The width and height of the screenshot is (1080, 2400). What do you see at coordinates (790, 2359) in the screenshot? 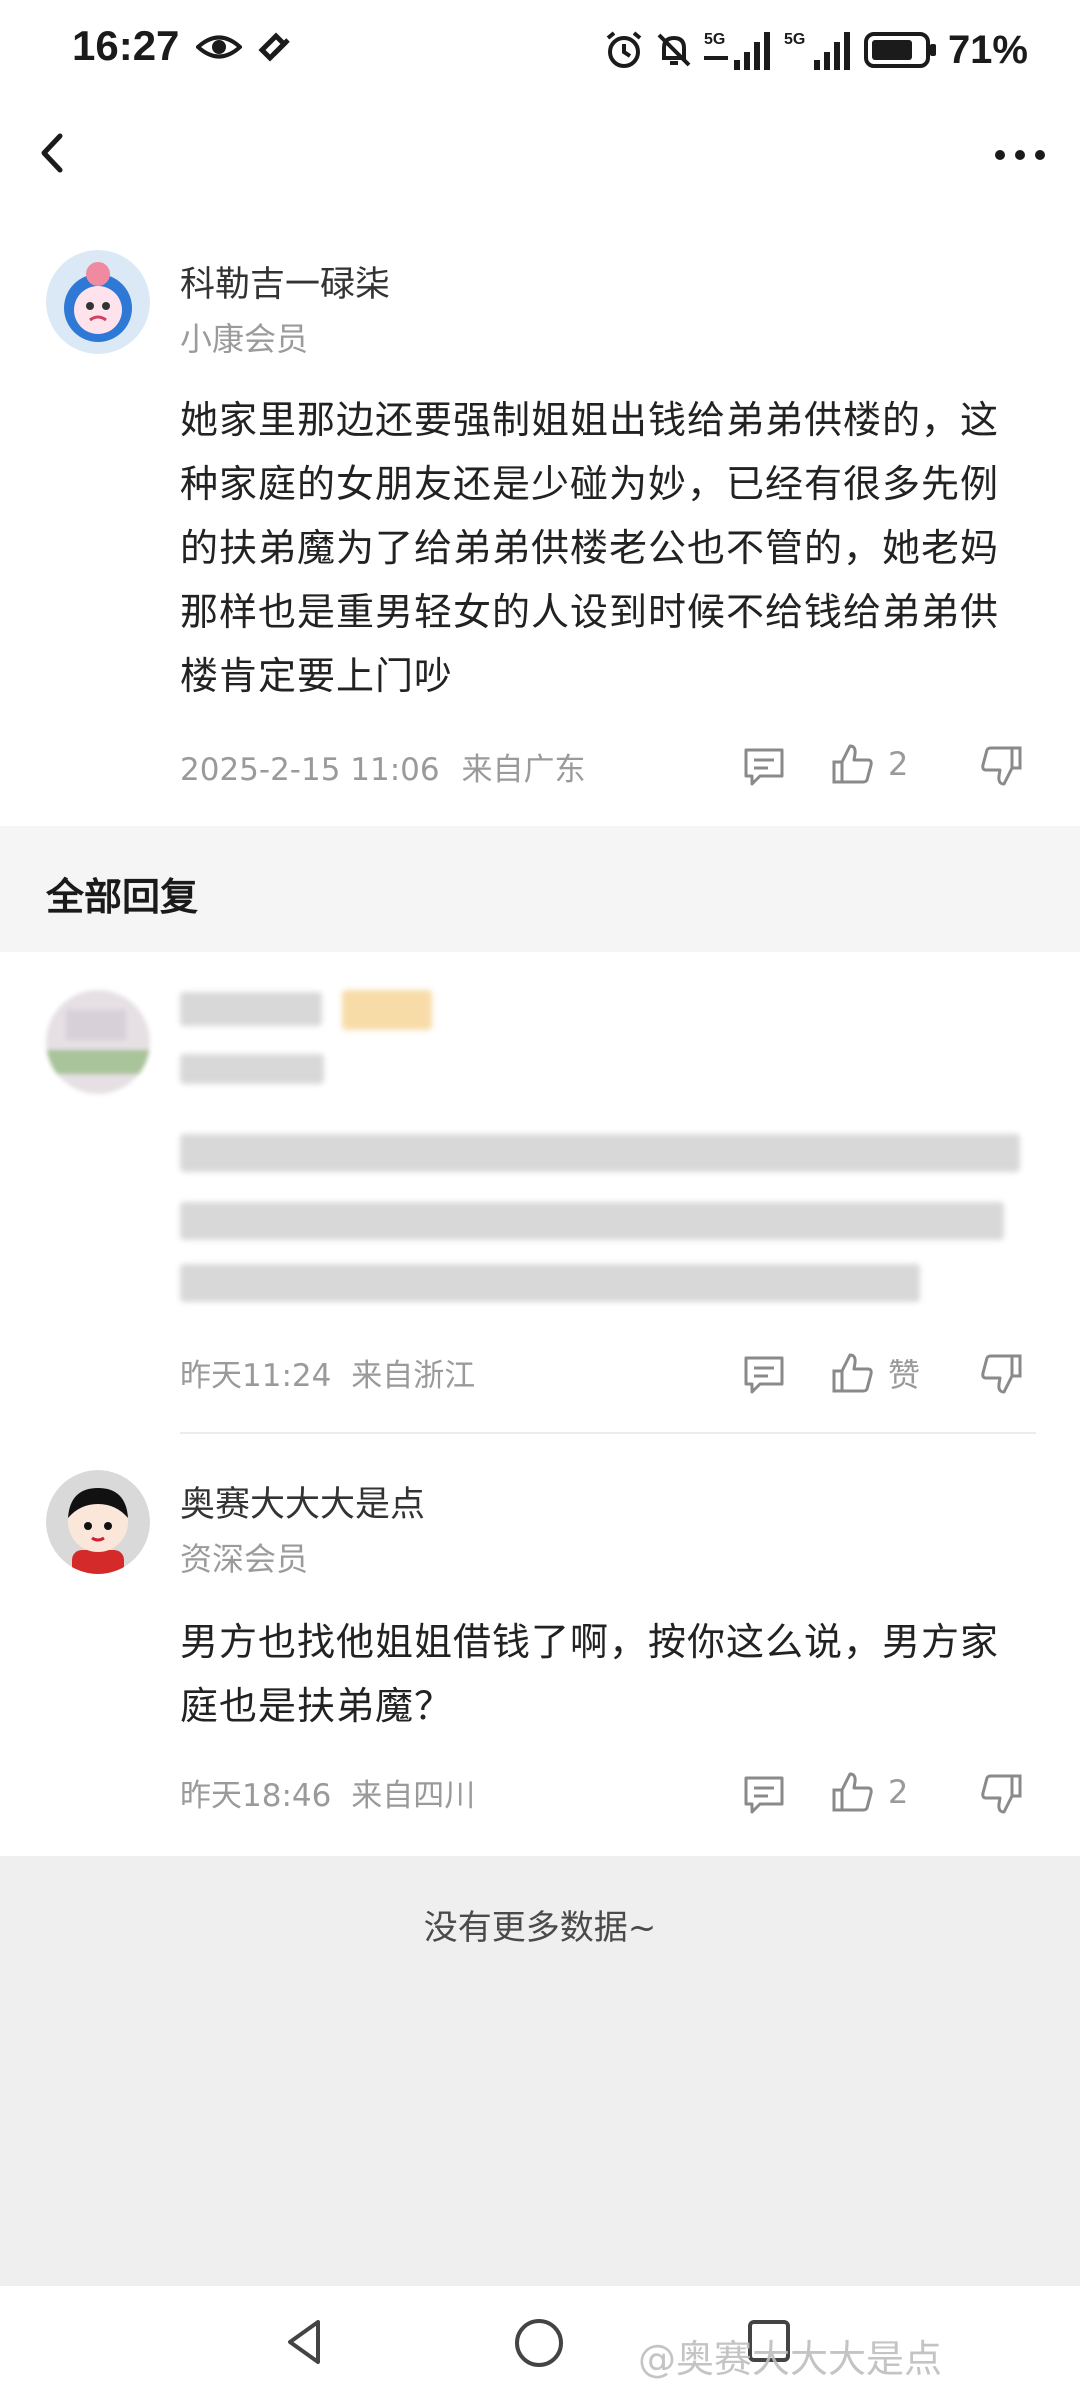
I see `watermark-text: @奥赛大大大是点` at bounding box center [790, 2359].